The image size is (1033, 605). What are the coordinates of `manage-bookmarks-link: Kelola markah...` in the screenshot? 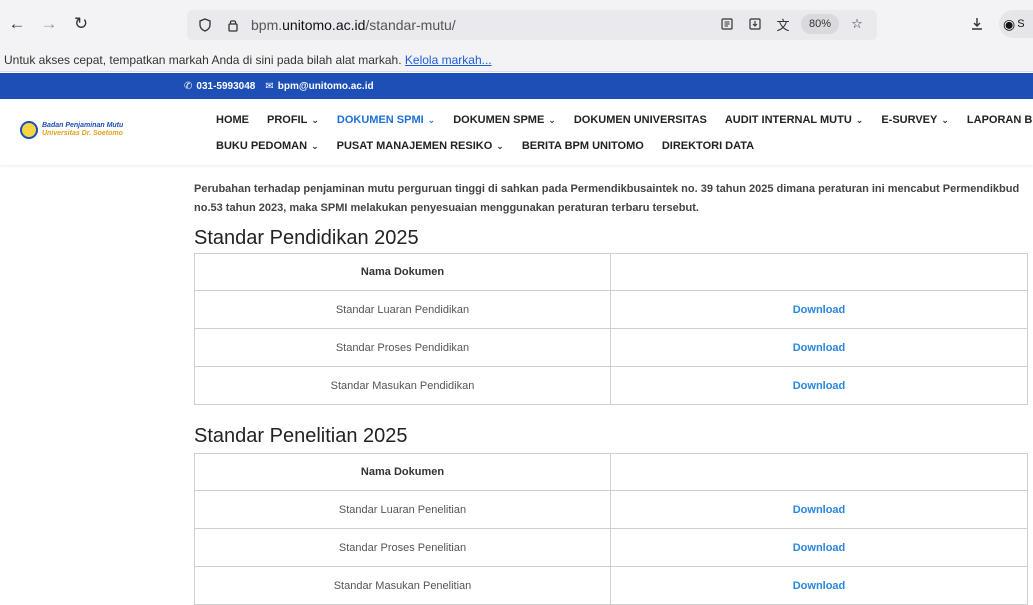 It's located at (448, 60).